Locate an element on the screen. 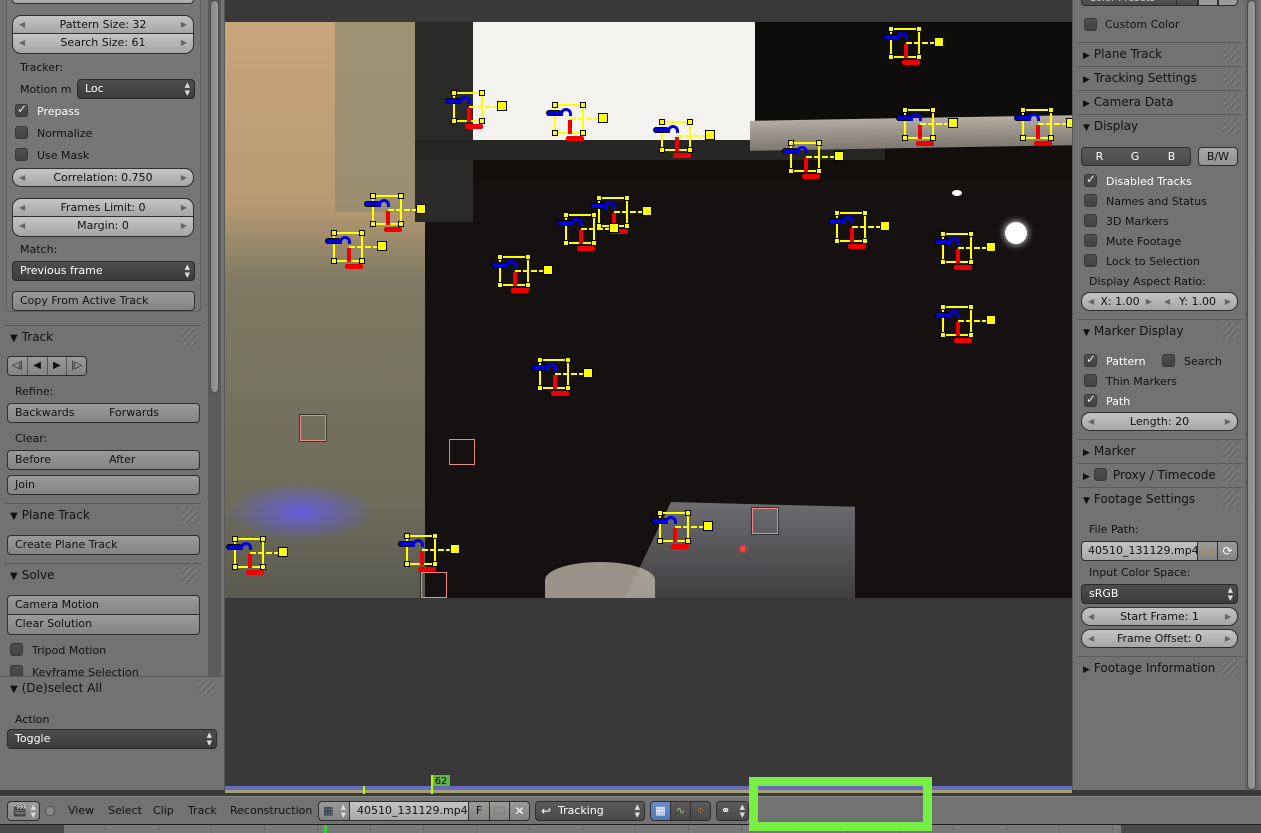  file-path-field: 40510_131129.mp4 is located at coordinates (1139, 551).